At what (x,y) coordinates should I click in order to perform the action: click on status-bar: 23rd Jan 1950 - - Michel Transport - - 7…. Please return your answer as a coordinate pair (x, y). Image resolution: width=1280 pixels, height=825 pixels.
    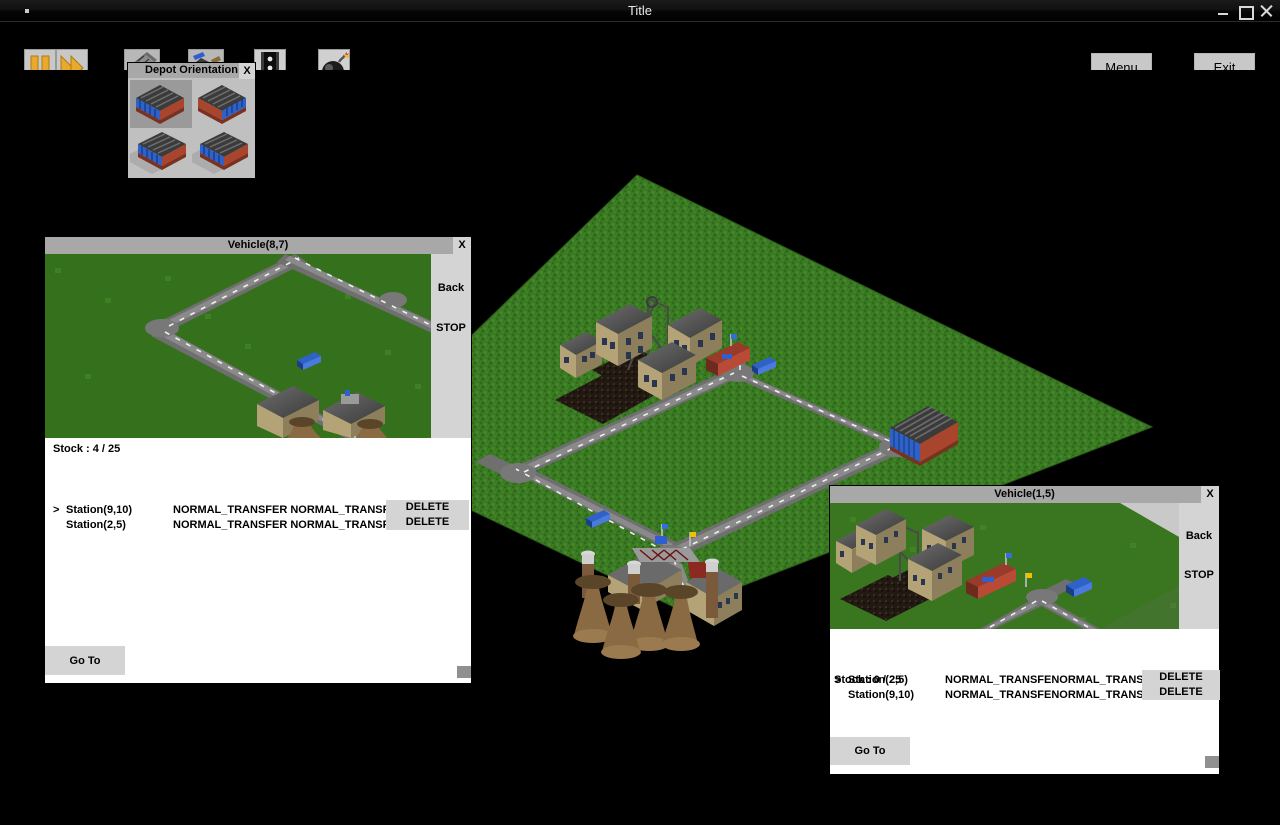
    Looking at the image, I should click on (640, 808).